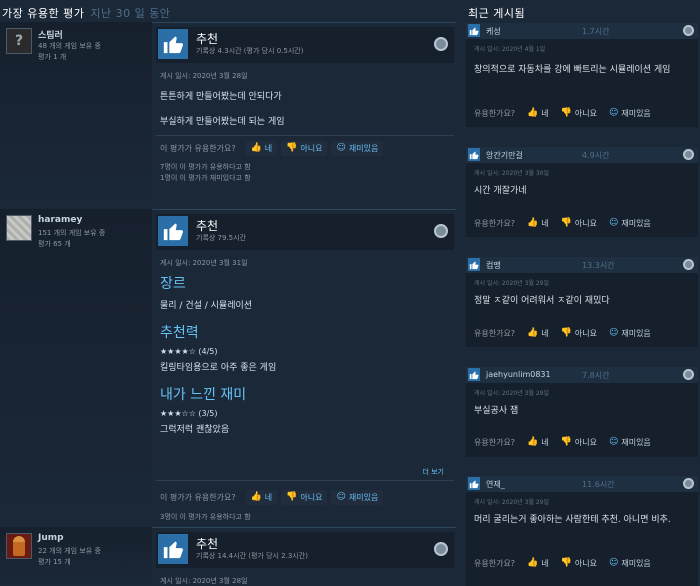  What do you see at coordinates (173, 284) in the screenshot?
I see `genre-heading: 장르` at bounding box center [173, 284].